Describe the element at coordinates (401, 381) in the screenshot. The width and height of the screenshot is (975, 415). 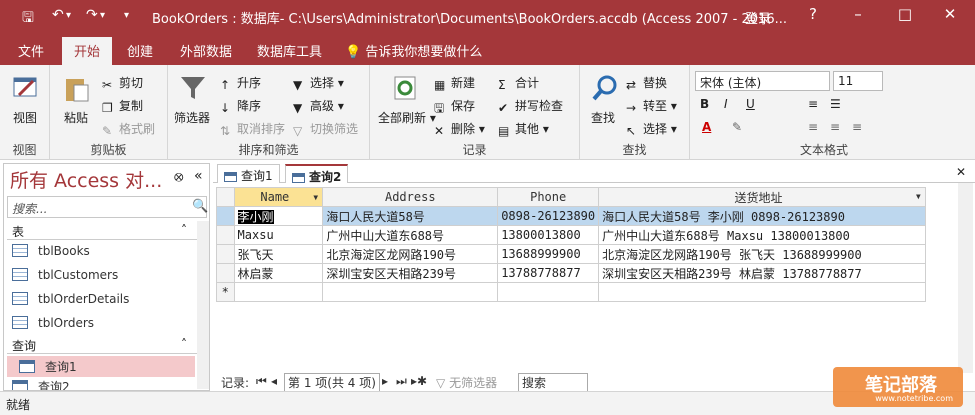
I see `last-record-icon: ⏭` at that location.